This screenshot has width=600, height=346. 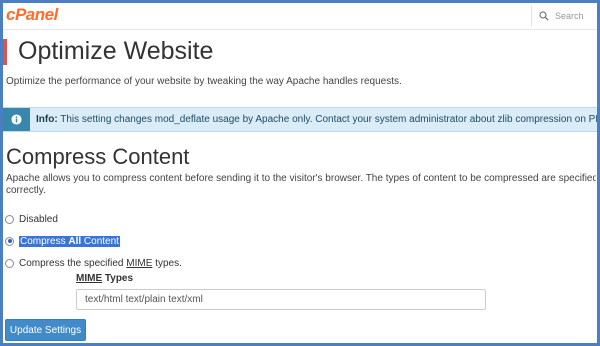 I want to click on info-icon, so click(x=16, y=119).